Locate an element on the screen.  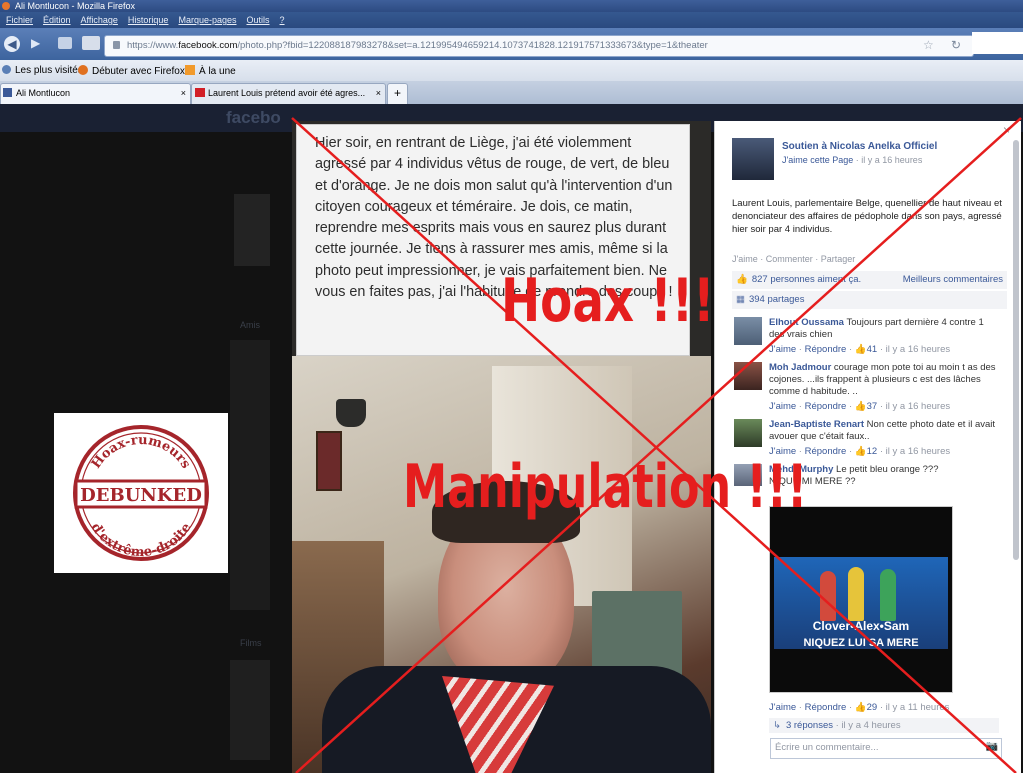
hoax-overlay-text: Hoax !!! is located at coordinates (608, 301).